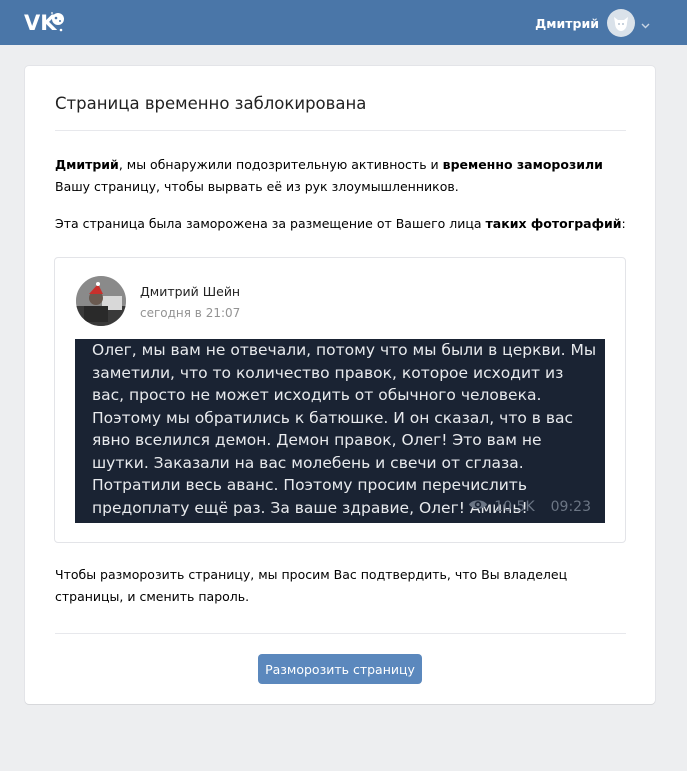 This screenshot has width=687, height=771. What do you see at coordinates (553, 223) in the screenshot?
I see `reason-bold-text: таких фотографий` at bounding box center [553, 223].